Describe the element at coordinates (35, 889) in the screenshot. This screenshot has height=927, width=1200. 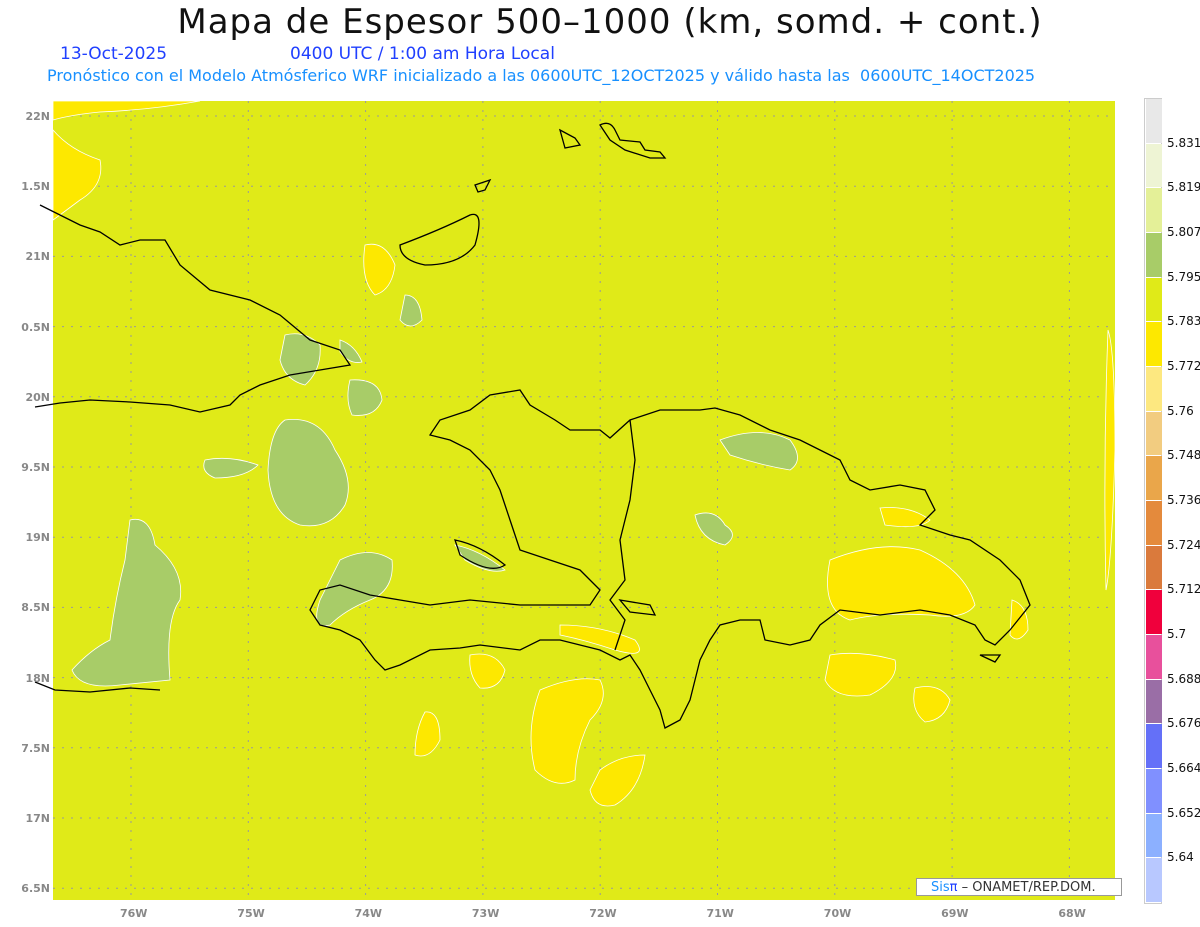
I see `lat-label: 6.5N` at that location.